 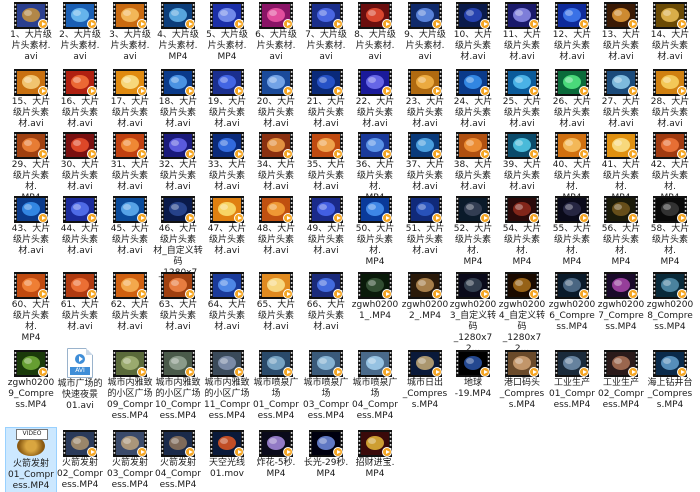 What do you see at coordinates (425, 161) in the screenshot?
I see `file-item: 37、大片 级片头素 材.avi` at bounding box center [425, 161].